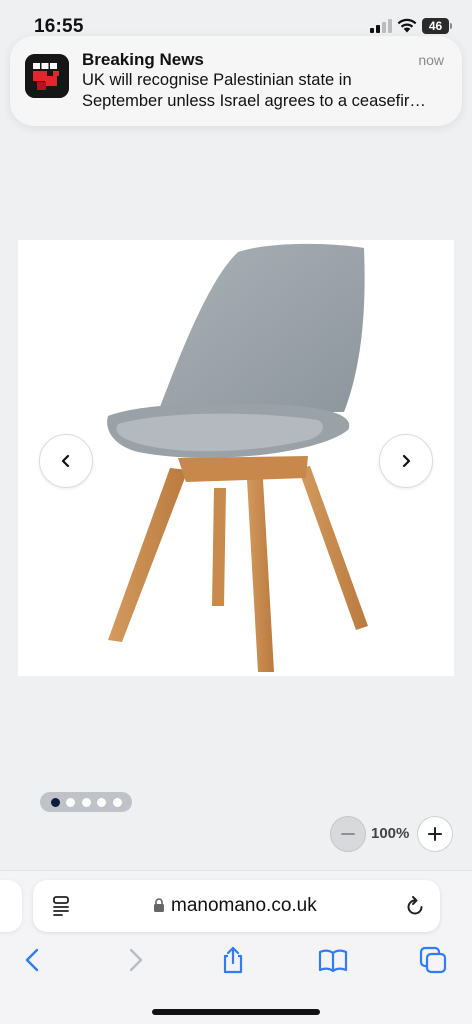  I want to click on bookmarks-icon, so click(333, 960).